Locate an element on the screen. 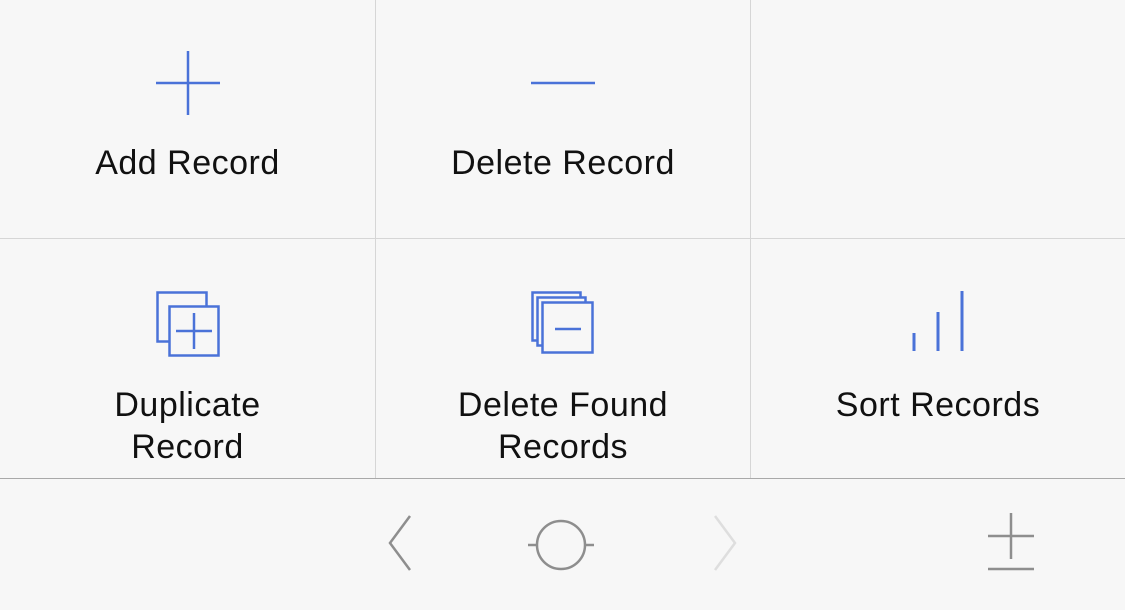 The image size is (1125, 610). minus-icon is located at coordinates (563, 83).